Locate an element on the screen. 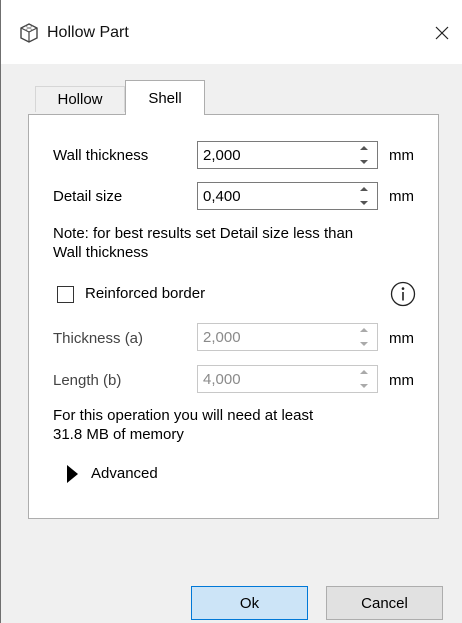  cancel-button: Cancel is located at coordinates (384, 603).